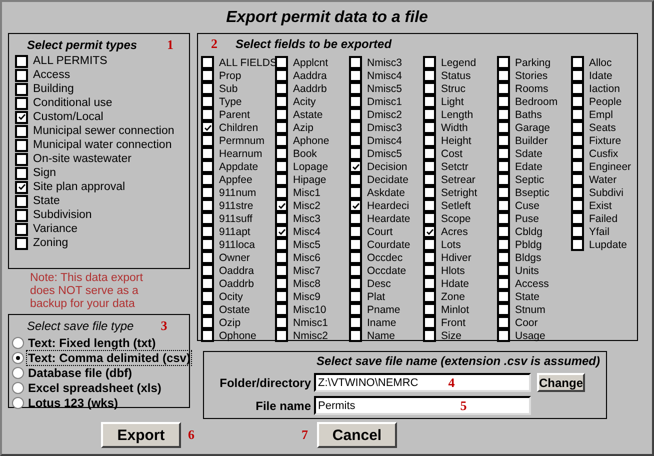 This screenshot has height=456, width=654. Describe the element at coordinates (536, 102) in the screenshot. I see `checkbox-label: Bedroom` at that location.